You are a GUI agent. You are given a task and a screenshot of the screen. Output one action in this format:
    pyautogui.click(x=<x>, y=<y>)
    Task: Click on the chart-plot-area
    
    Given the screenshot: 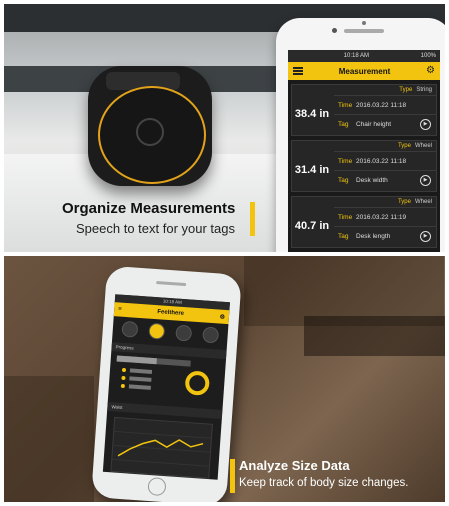 What is the action you would take?
    pyautogui.click(x=161, y=447)
    